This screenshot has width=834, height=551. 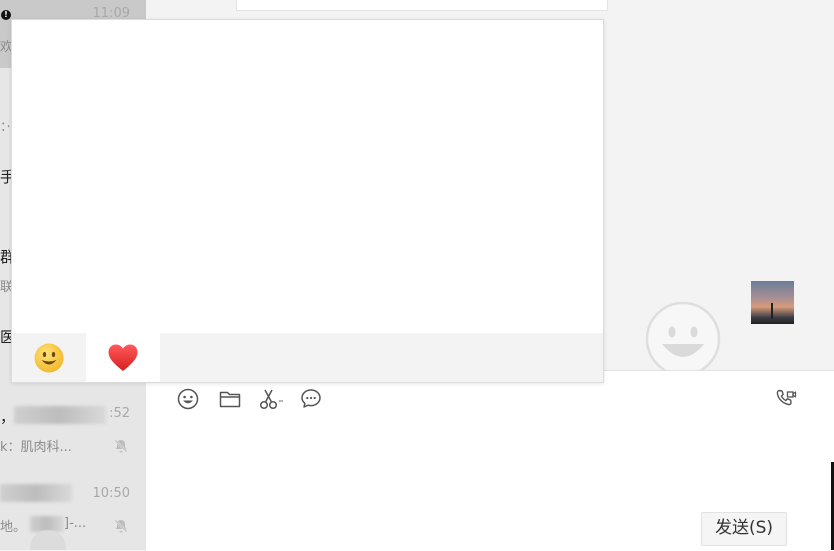 What do you see at coordinates (744, 529) in the screenshot?
I see `send-button: 发送(S)` at bounding box center [744, 529].